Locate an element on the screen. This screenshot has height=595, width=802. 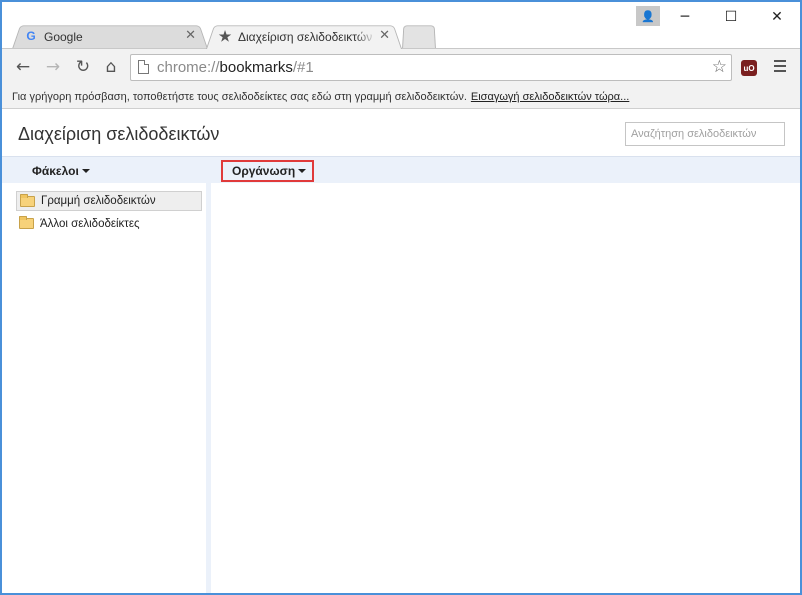
search-bookmarks-input is located at coordinates (705, 134).